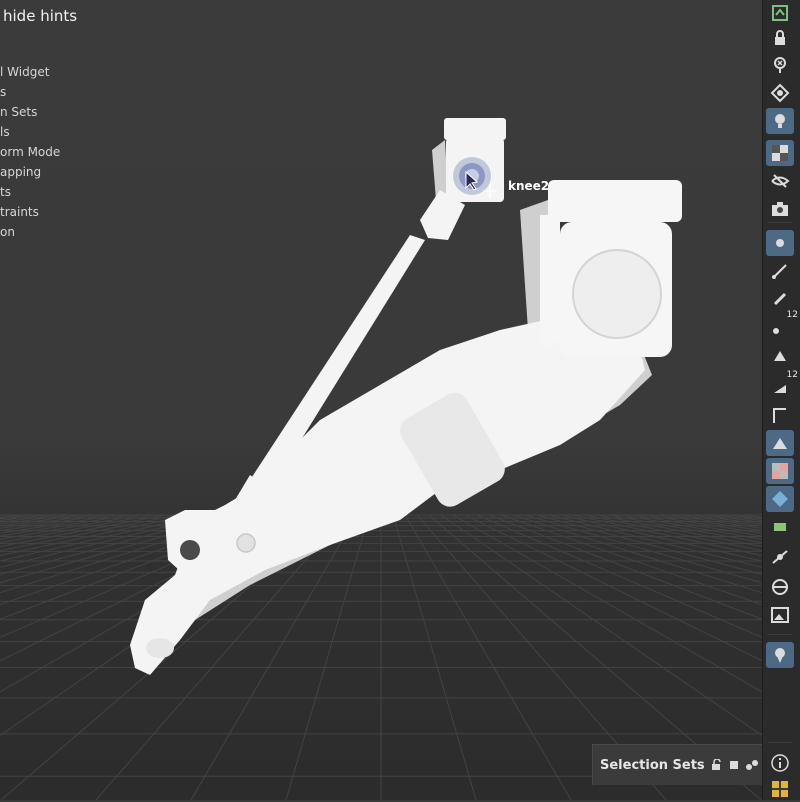 The width and height of the screenshot is (800, 802). Describe the element at coordinates (7, 232) in the screenshot. I see `hint-item: on` at that location.